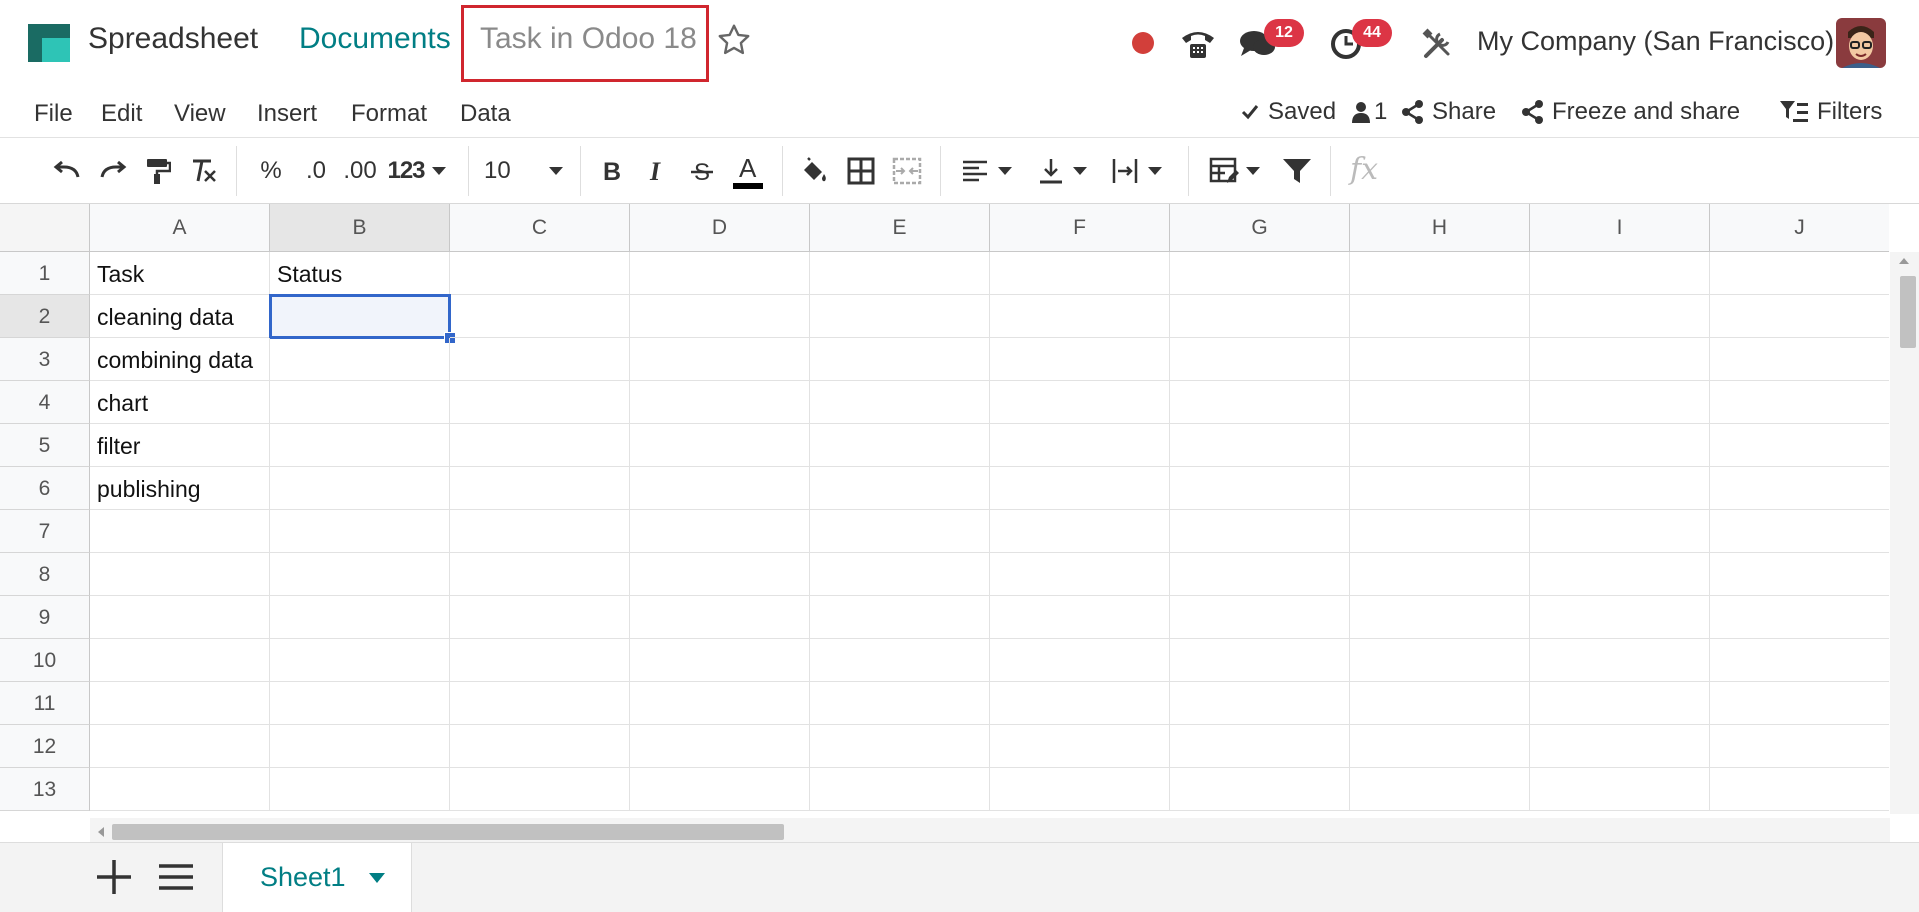 This screenshot has height=912, width=1919. What do you see at coordinates (1080, 228) in the screenshot?
I see `column-header-f: F` at bounding box center [1080, 228].